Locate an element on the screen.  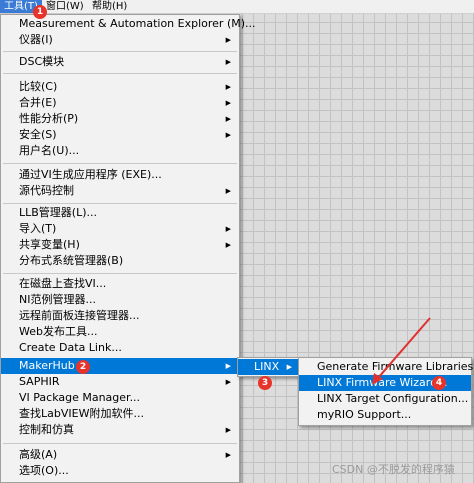
step-badge: 4 is located at coordinates (439, 383).